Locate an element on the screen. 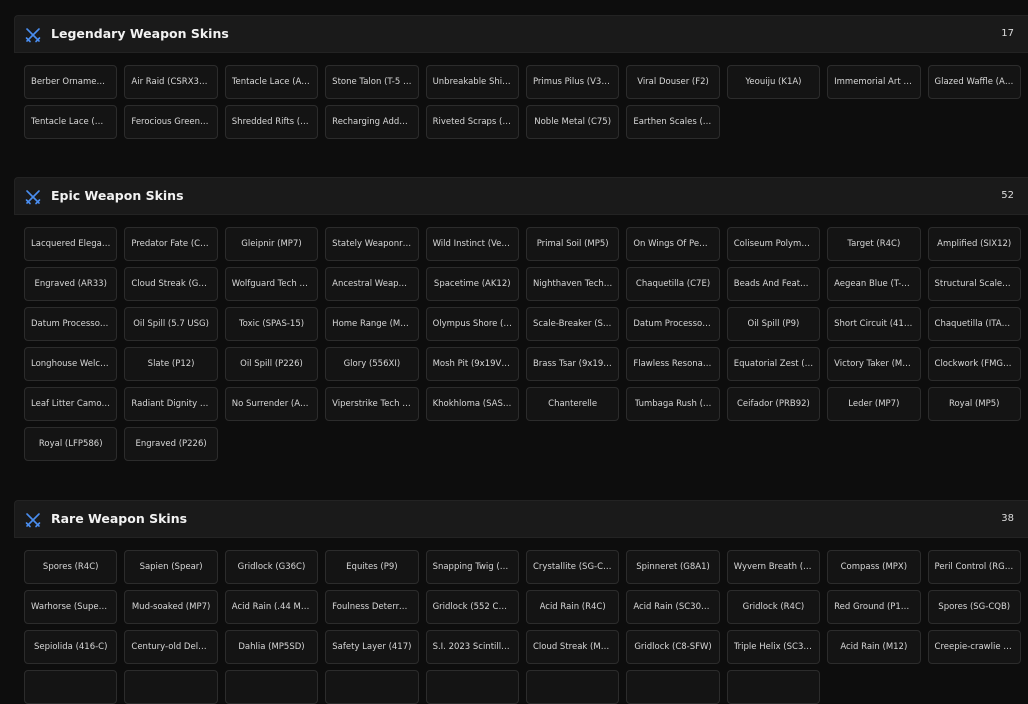  skin-chip: Sapien (Spear) is located at coordinates (171, 567).